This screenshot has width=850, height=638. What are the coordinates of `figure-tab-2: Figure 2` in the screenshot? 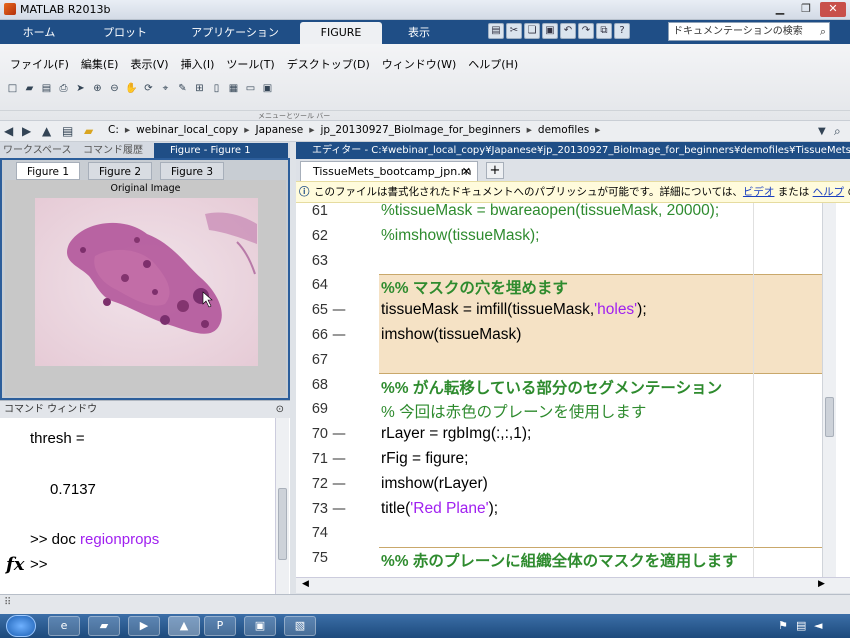 It's located at (120, 171).